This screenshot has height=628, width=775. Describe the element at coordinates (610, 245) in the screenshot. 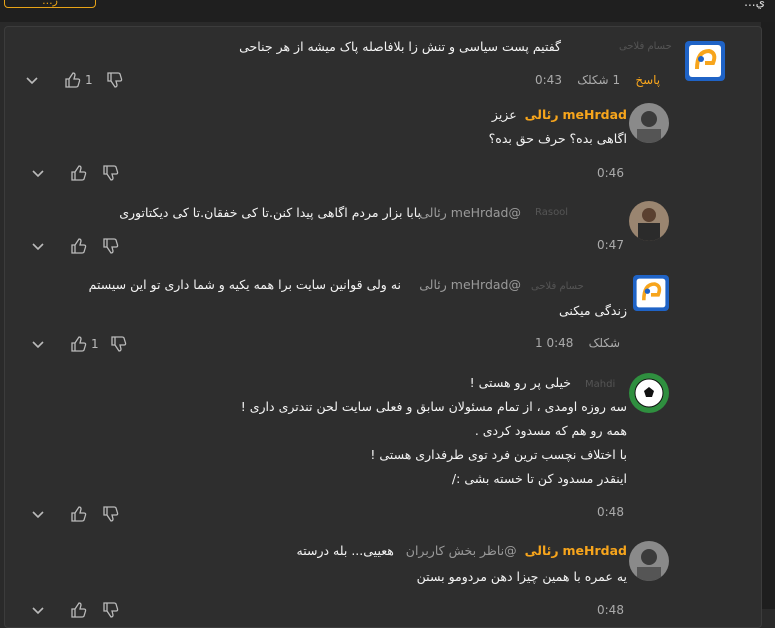

I see `time-label: 0:47` at that location.